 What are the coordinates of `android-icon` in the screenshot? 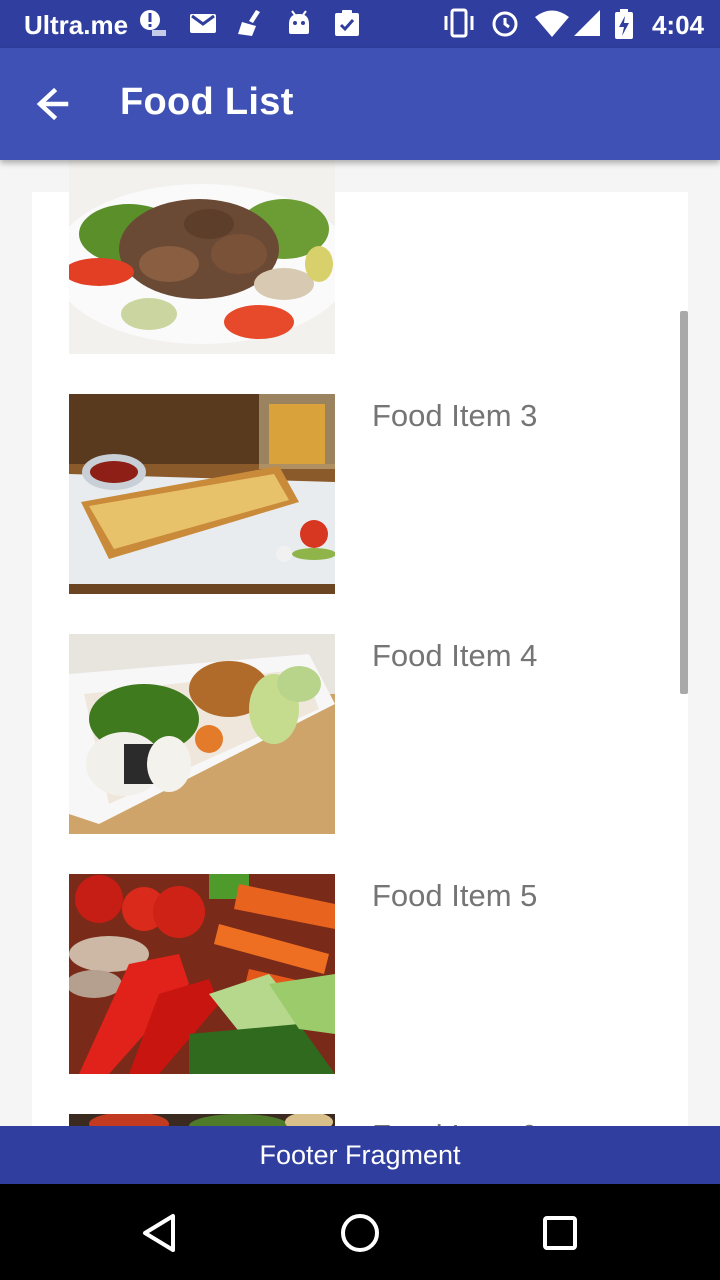 It's located at (299, 23).